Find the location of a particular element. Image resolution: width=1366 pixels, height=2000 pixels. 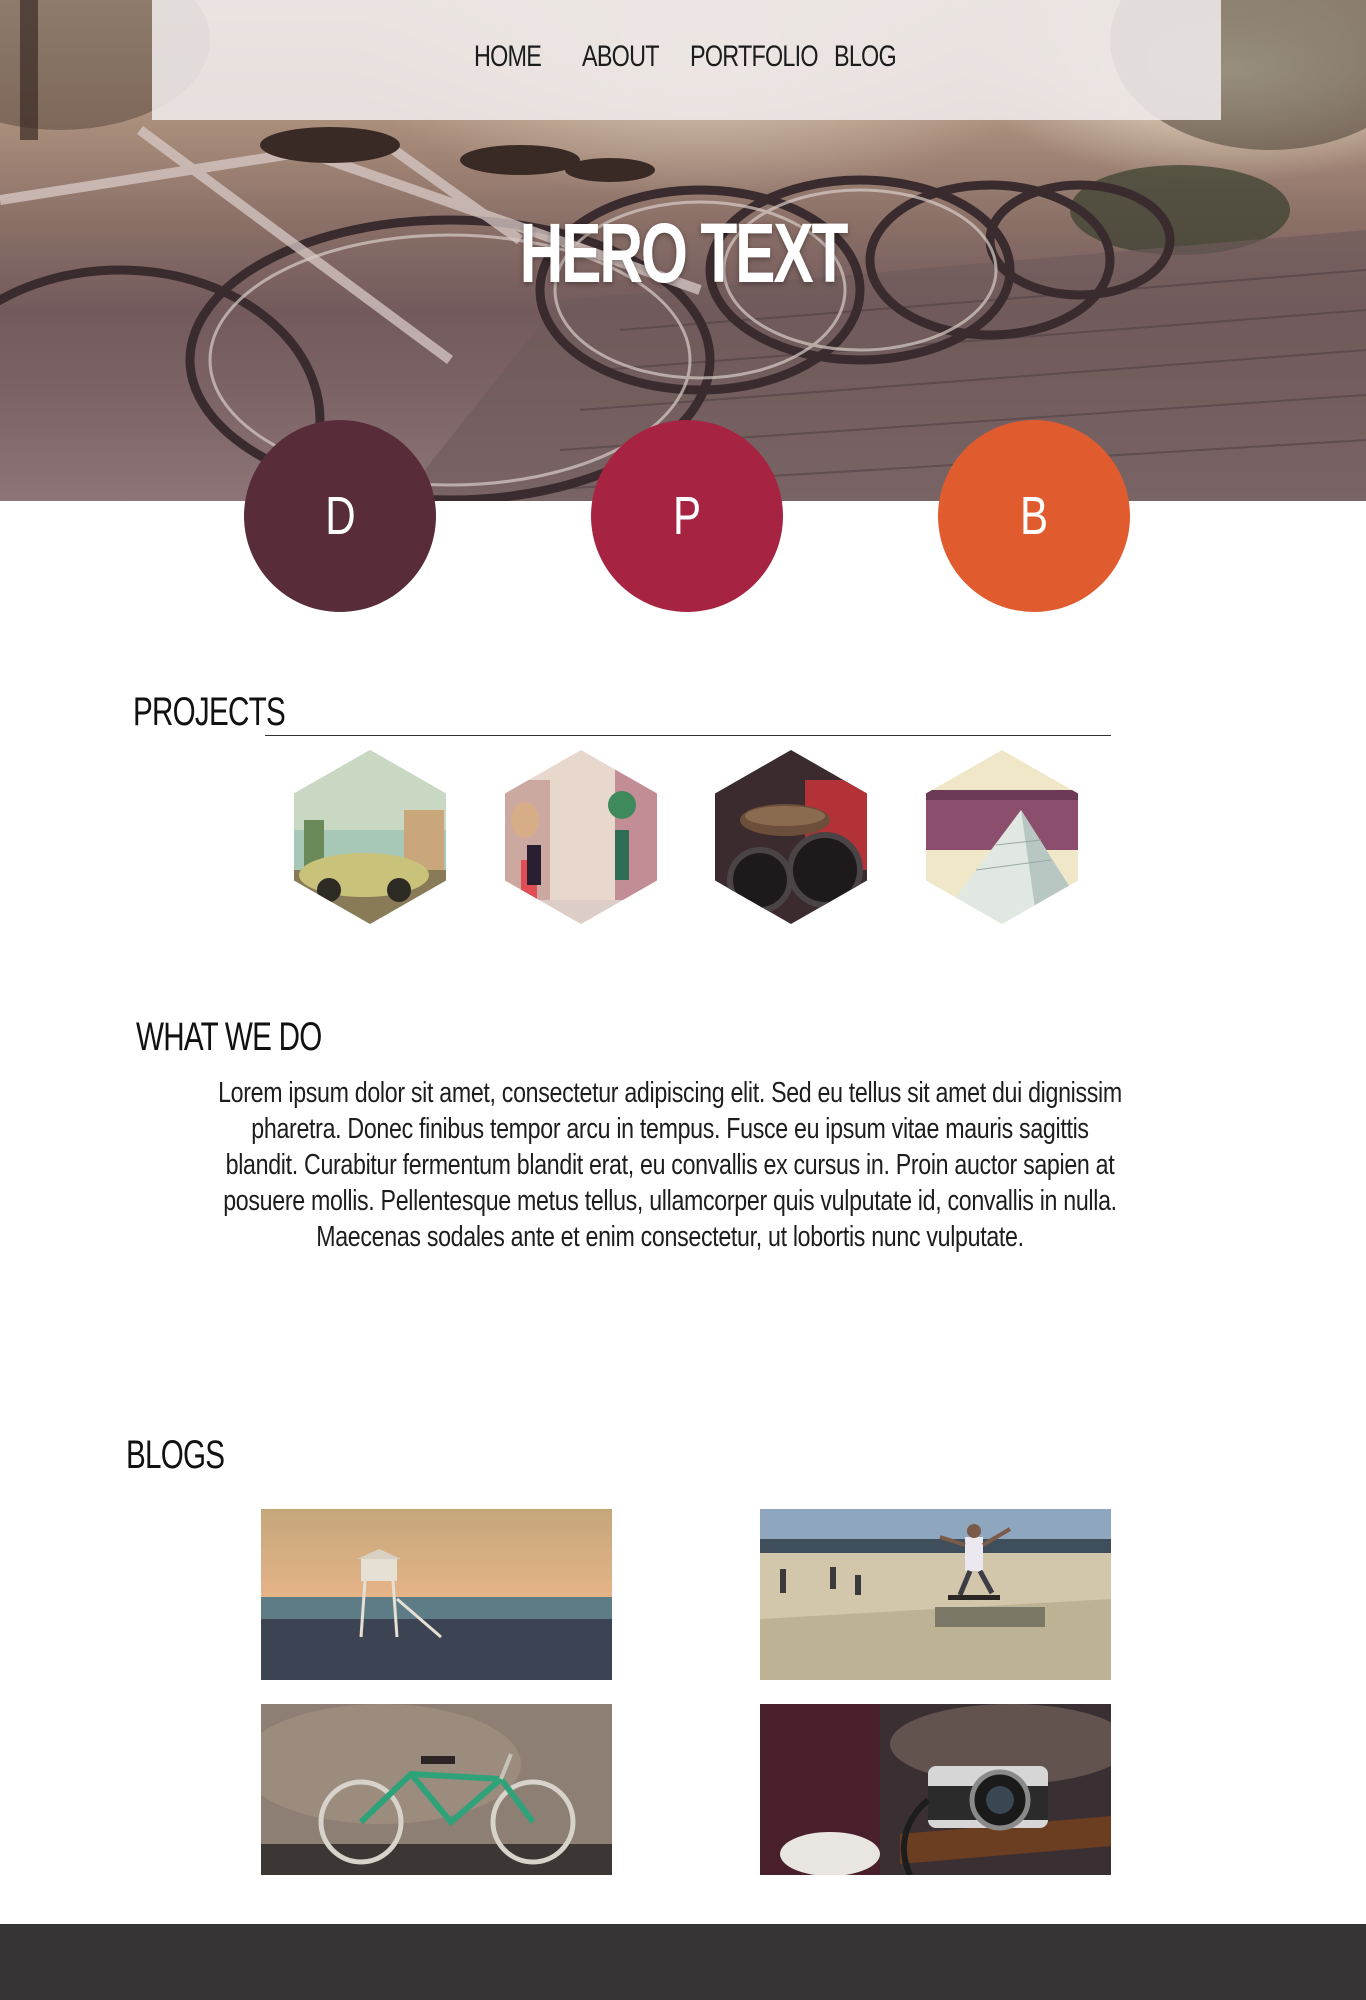

projects-heading: PROJECTS is located at coordinates (209, 712).